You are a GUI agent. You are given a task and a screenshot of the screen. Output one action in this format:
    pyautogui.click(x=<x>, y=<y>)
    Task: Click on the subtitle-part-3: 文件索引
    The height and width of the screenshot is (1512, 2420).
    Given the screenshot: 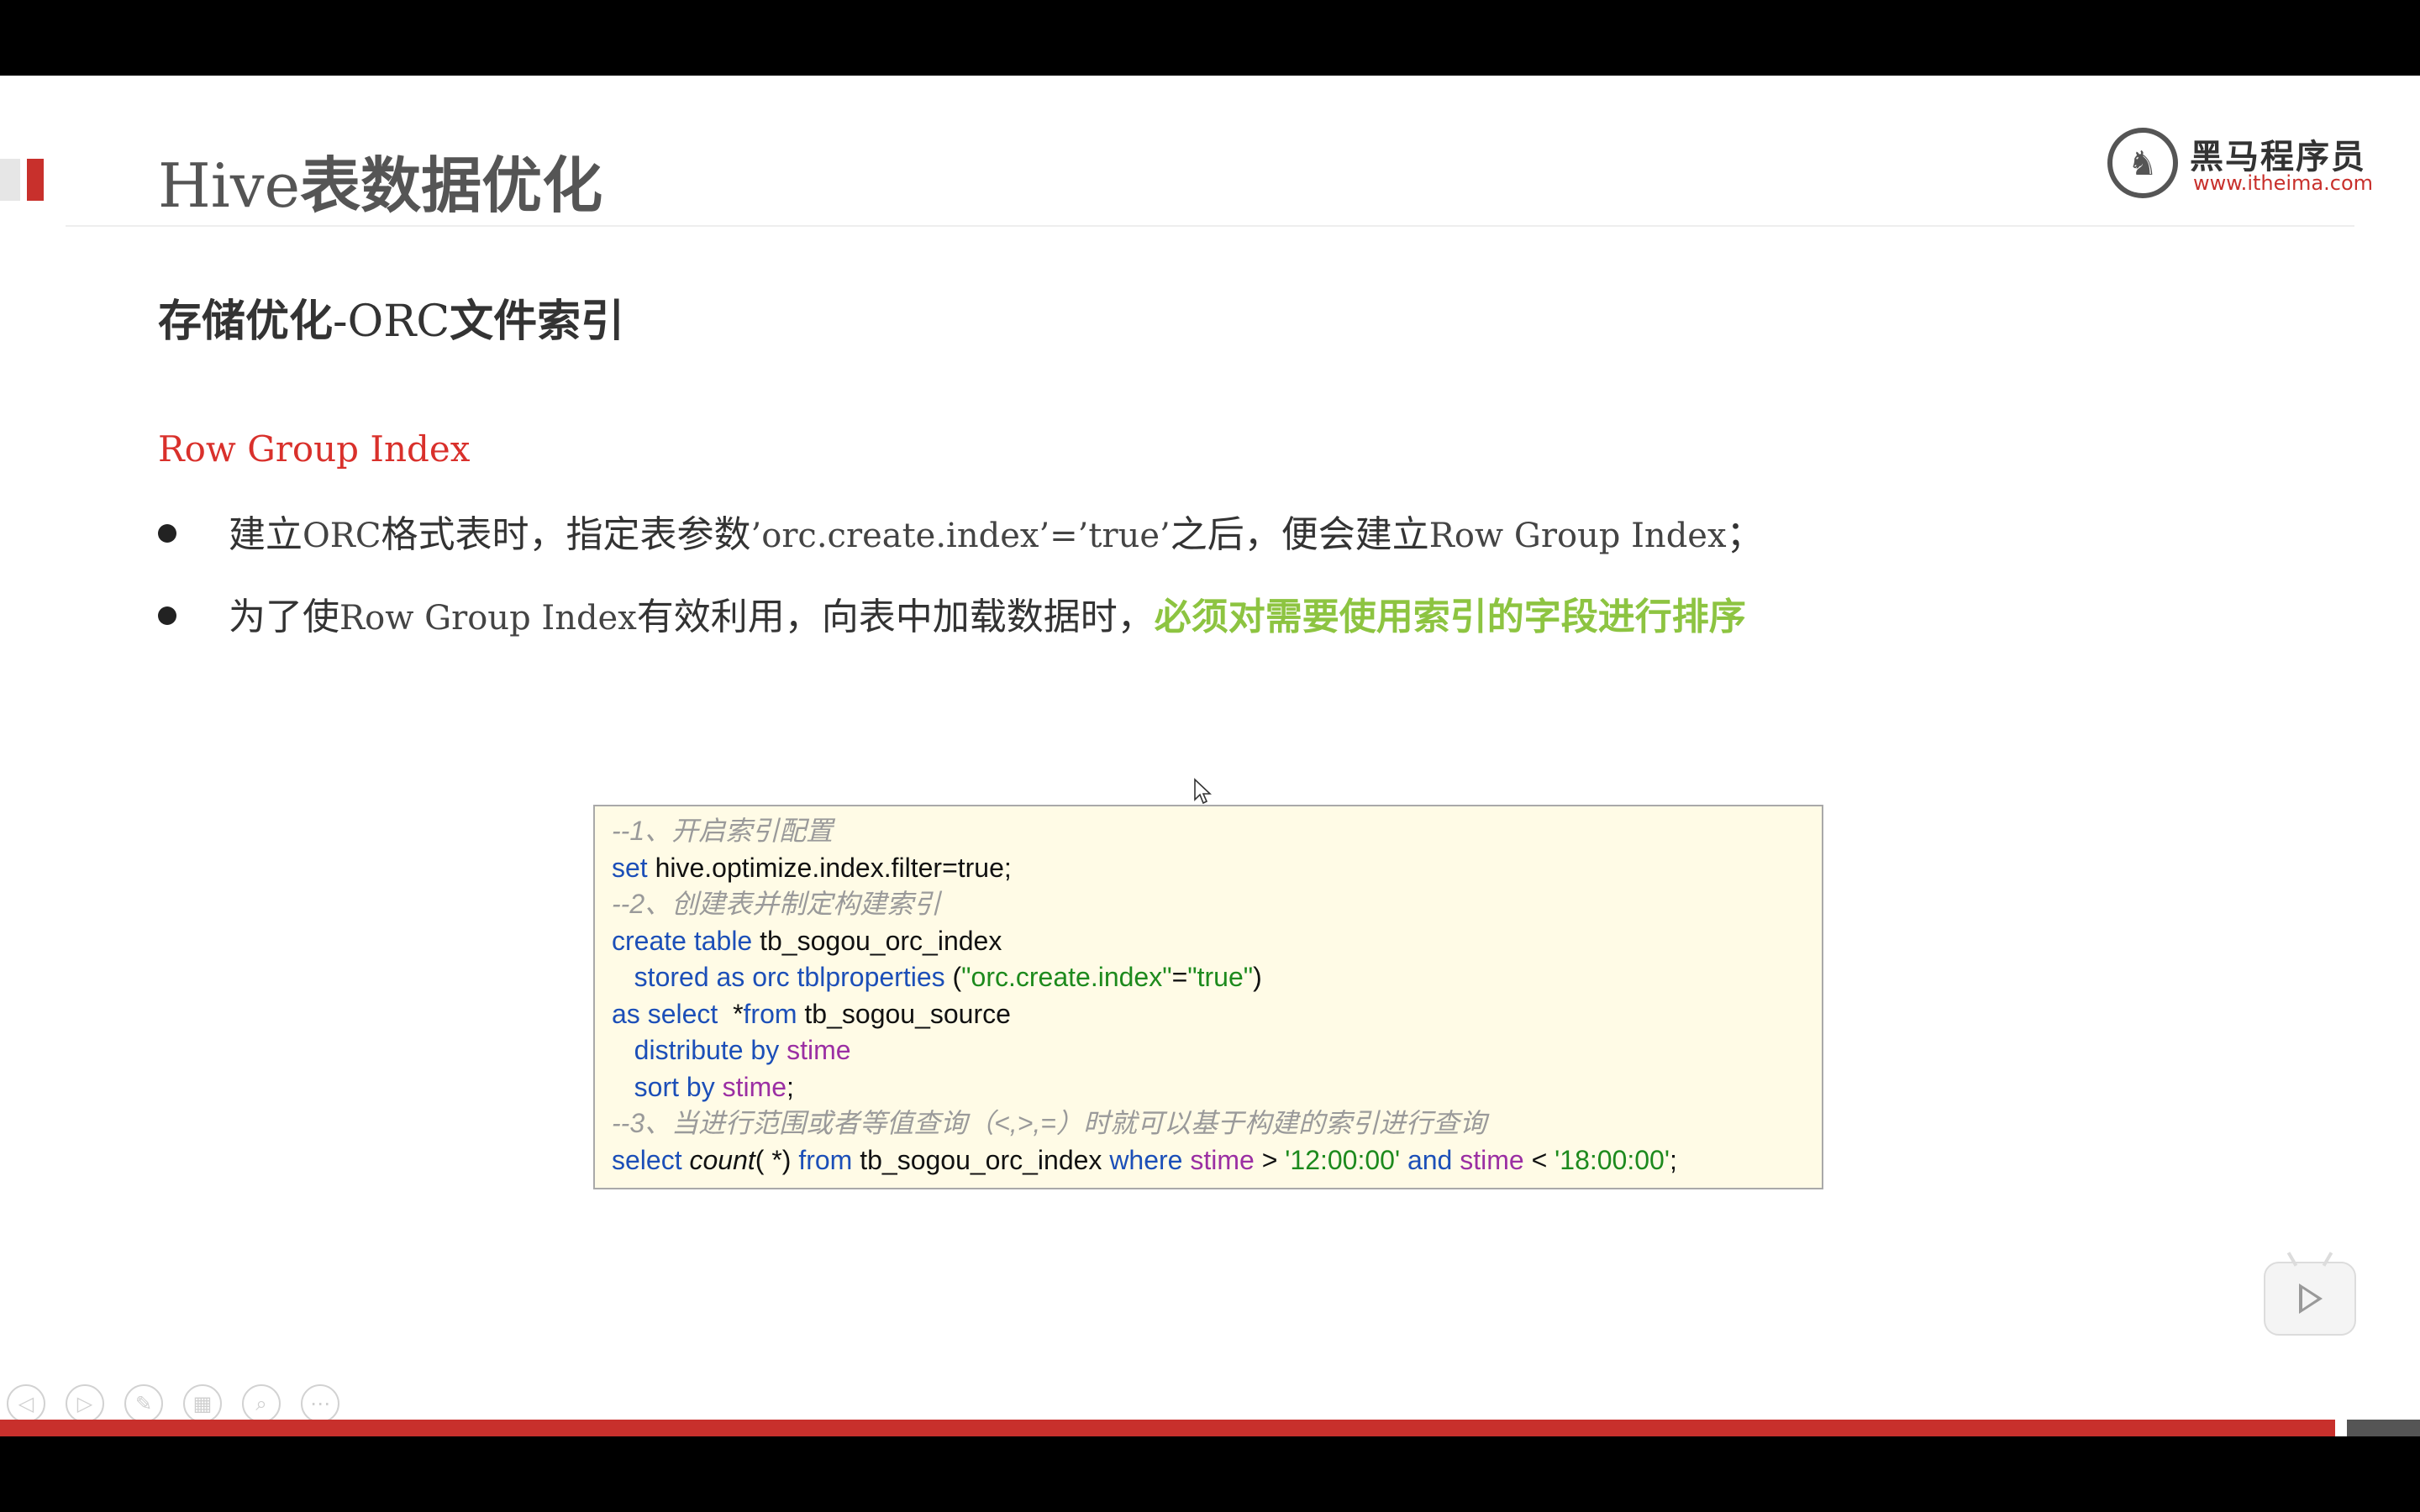 What is the action you would take?
    pyautogui.click(x=537, y=322)
    